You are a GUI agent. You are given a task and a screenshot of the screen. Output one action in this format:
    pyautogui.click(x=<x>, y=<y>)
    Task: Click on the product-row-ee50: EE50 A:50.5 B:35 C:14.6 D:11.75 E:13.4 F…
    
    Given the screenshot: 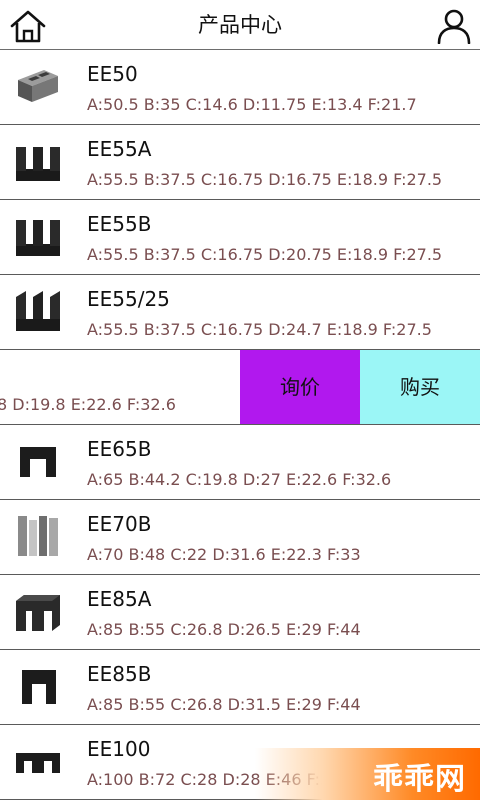 What is the action you would take?
    pyautogui.click(x=240, y=87)
    